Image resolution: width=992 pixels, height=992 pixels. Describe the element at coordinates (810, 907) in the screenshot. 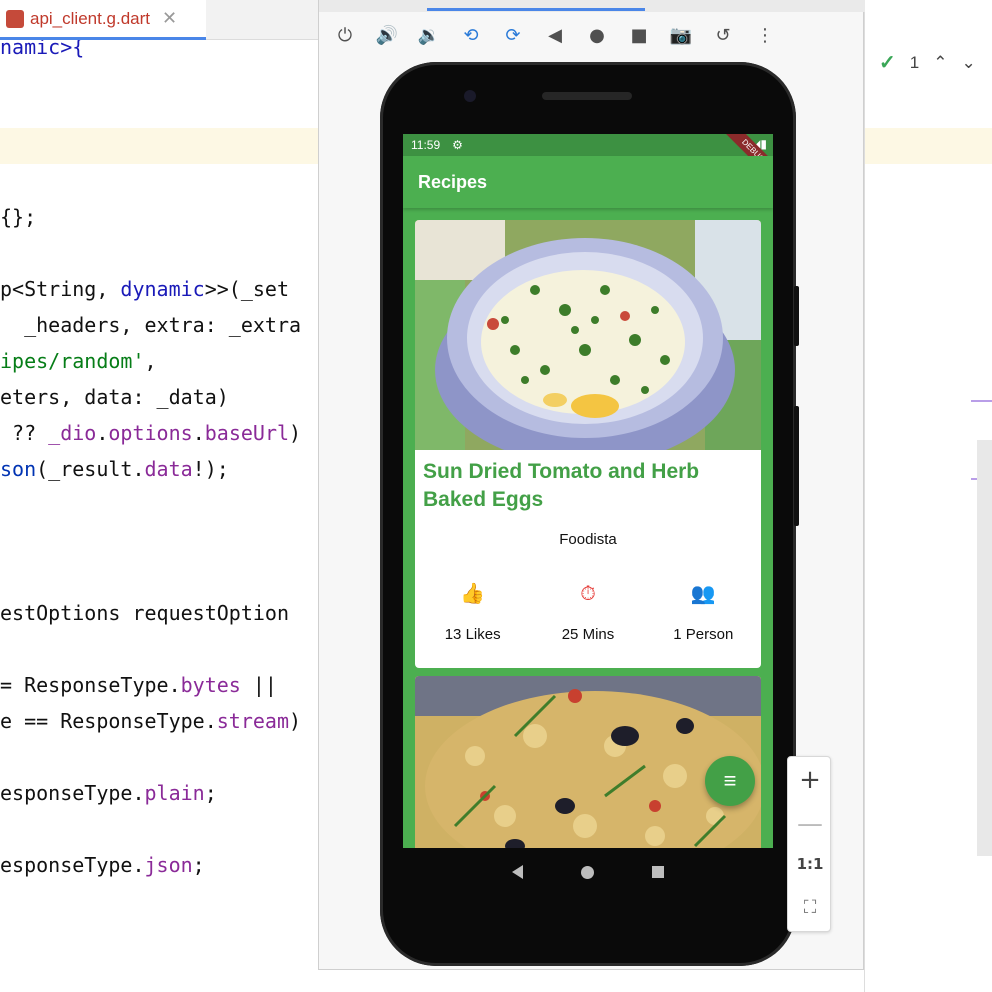

I see `fit-screen-icon: ⛶` at that location.